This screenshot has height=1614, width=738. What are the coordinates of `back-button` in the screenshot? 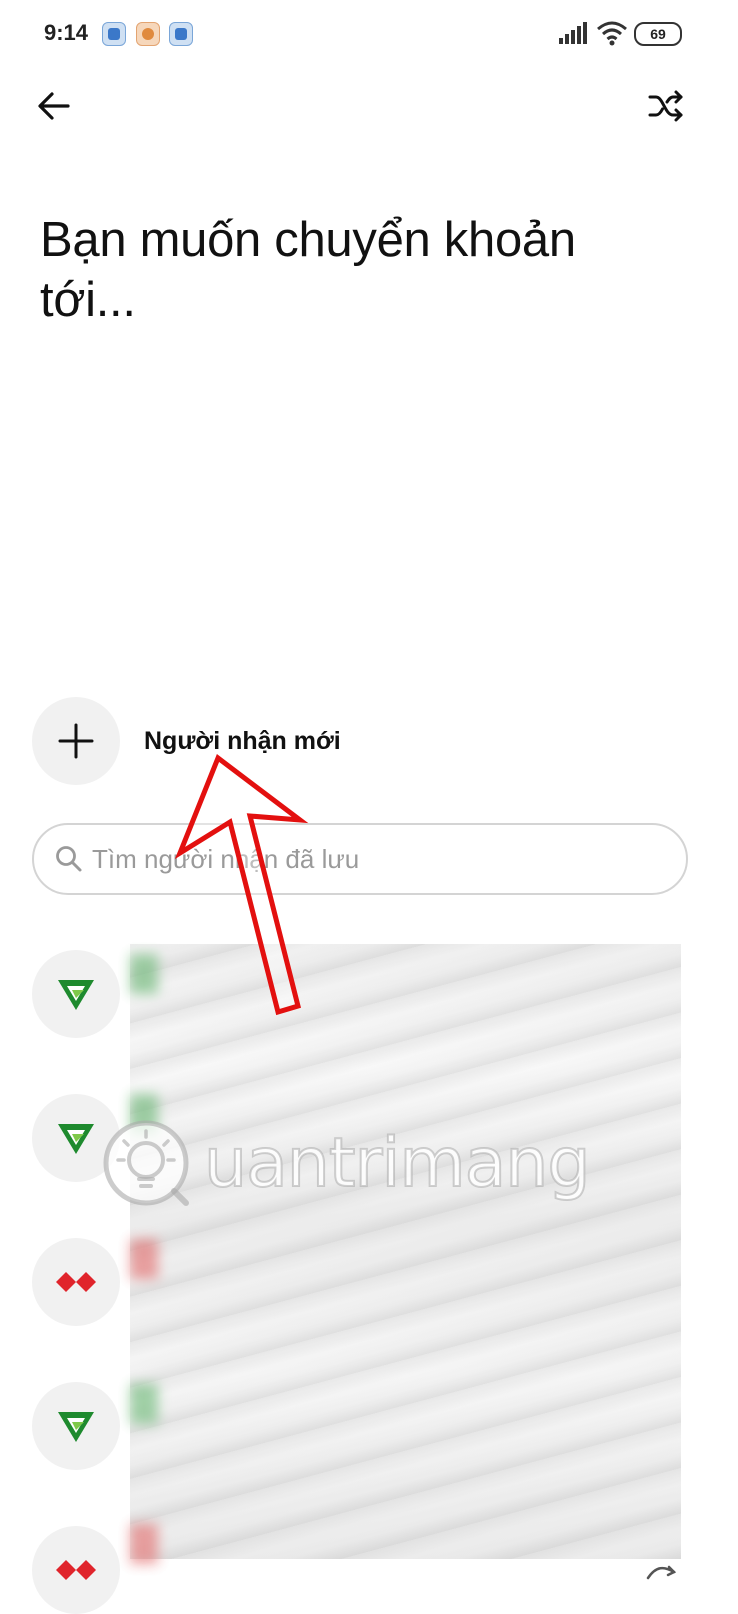 It's located at (54, 106).